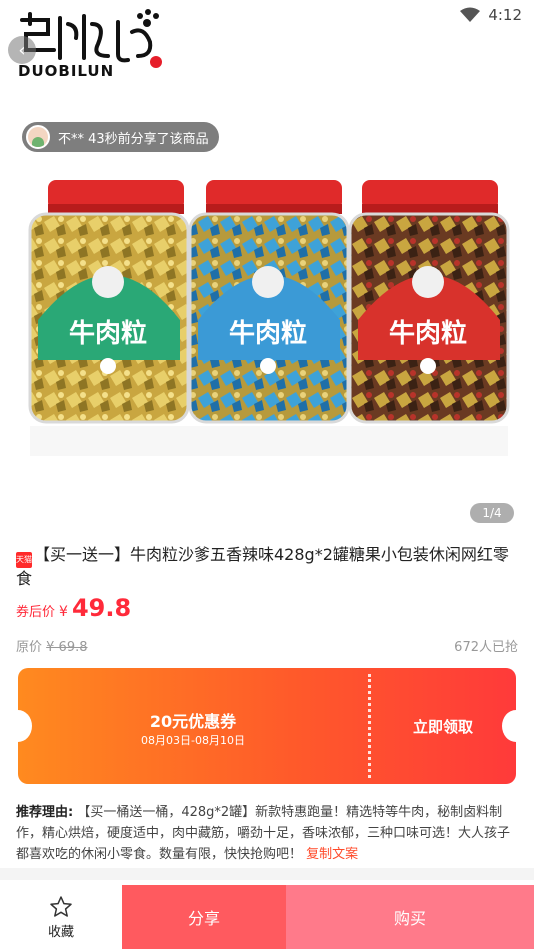  Describe the element at coordinates (204, 917) in the screenshot. I see `share-button: 分享` at that location.